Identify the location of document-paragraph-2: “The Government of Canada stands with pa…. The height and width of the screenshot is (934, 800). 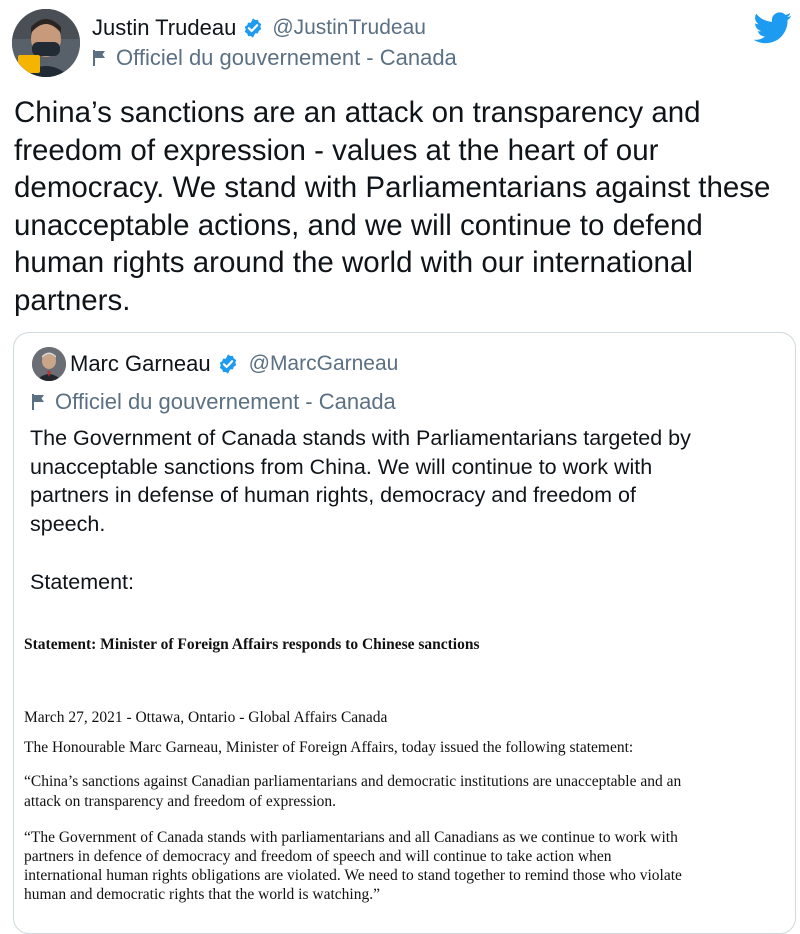
(353, 866).